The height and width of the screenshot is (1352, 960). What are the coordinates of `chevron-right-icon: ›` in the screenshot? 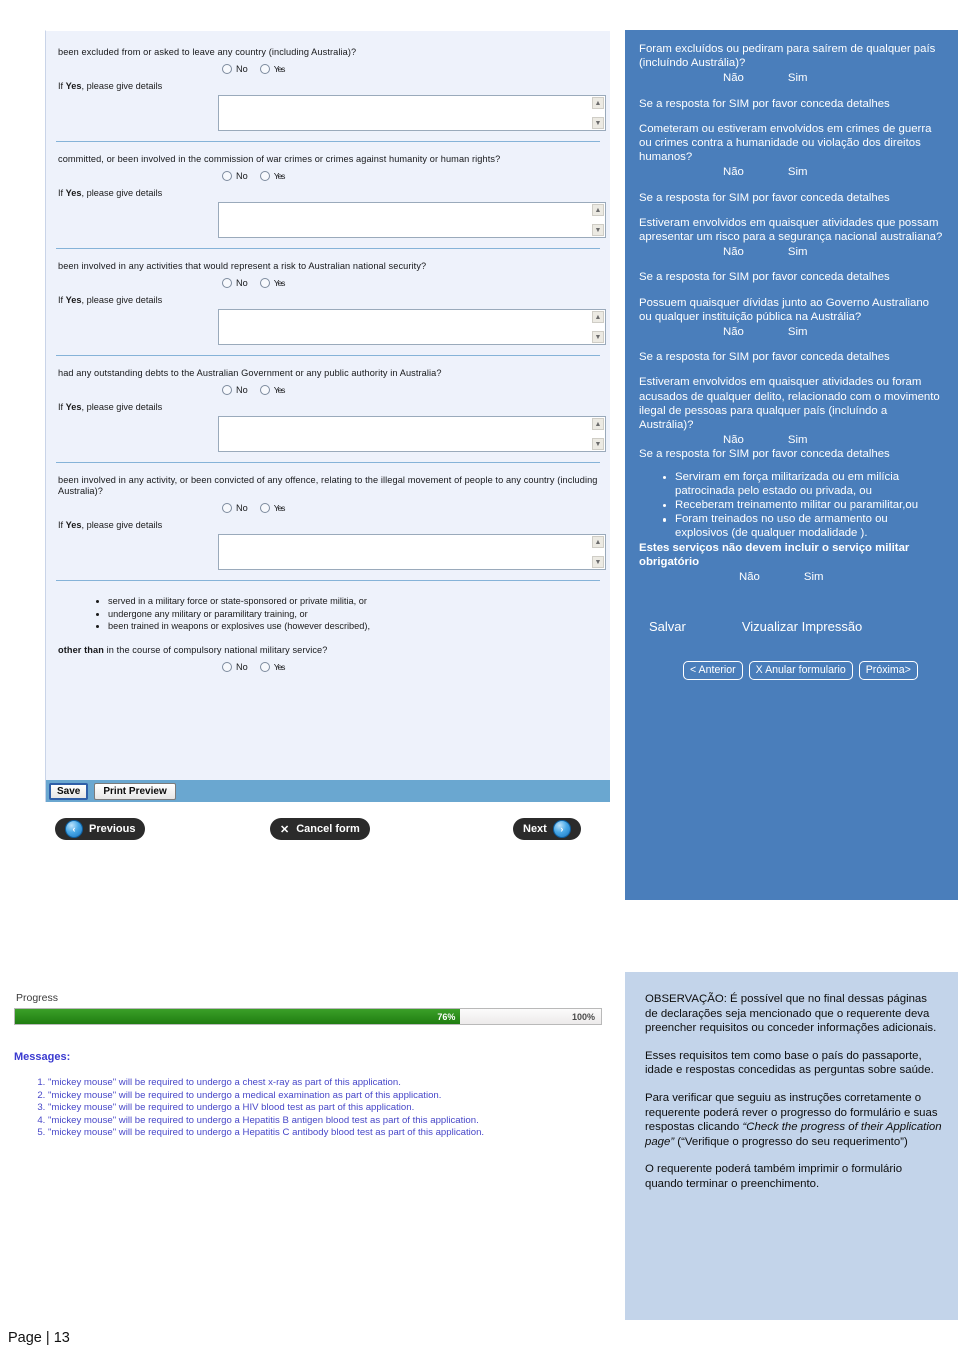 It's located at (561, 829).